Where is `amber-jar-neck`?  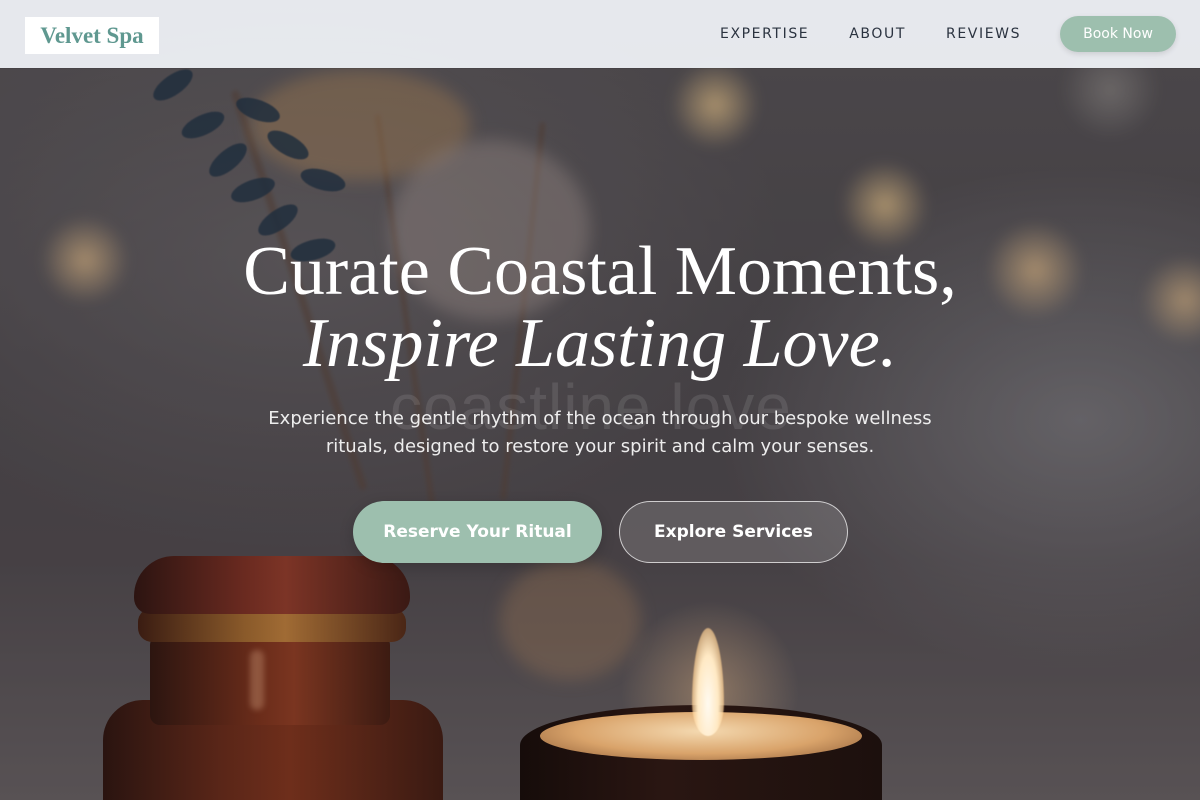 amber-jar-neck is located at coordinates (270, 680).